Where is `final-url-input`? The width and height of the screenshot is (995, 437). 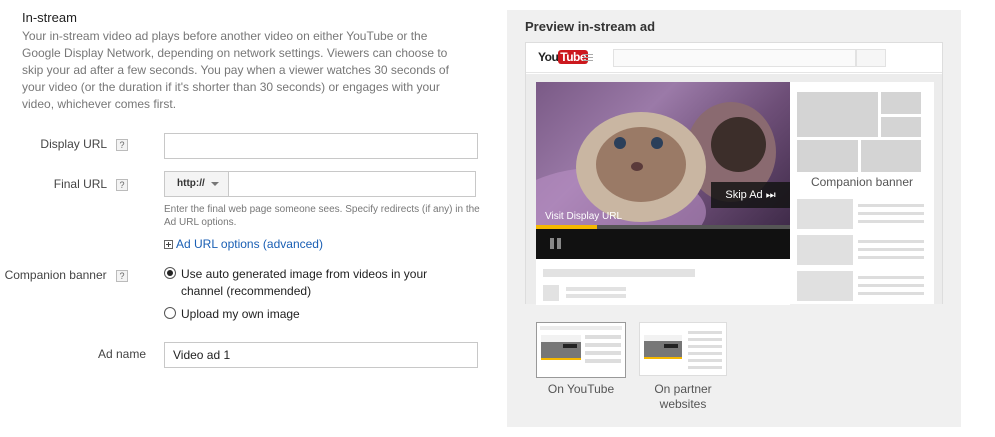
final-url-input is located at coordinates (352, 184).